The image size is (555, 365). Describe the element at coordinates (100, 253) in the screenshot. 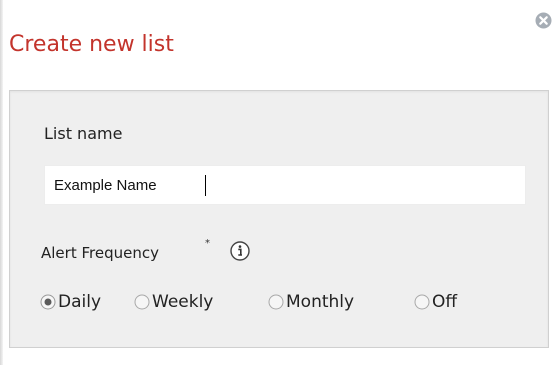

I see `alert-frequency-label: Alert Frequency` at that location.